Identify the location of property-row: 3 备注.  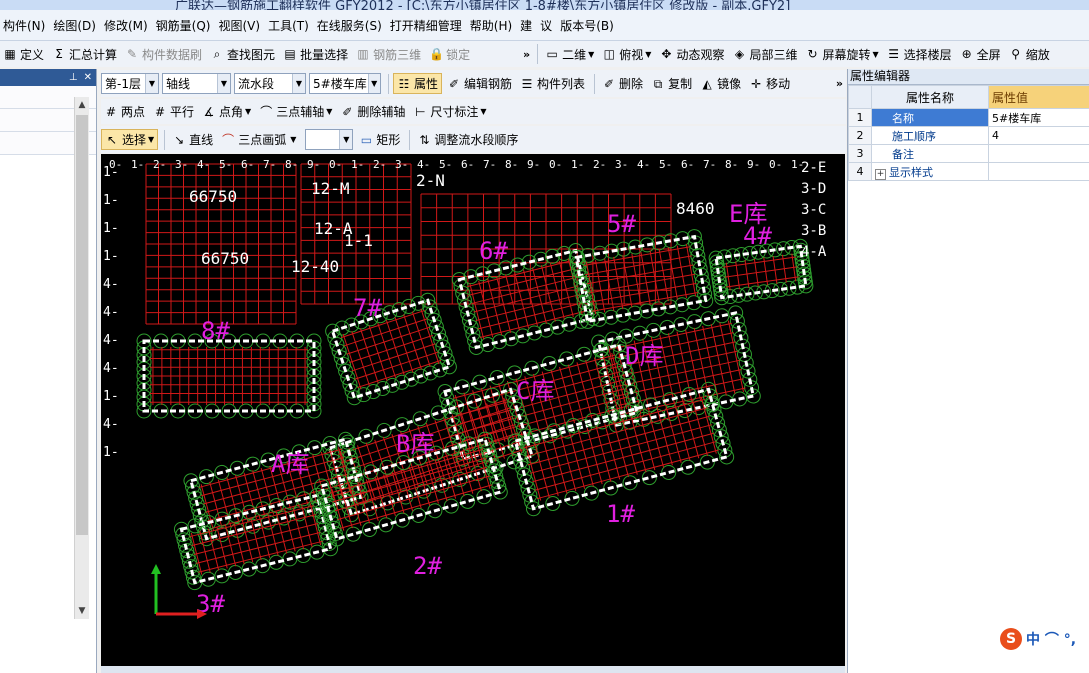
(968, 153).